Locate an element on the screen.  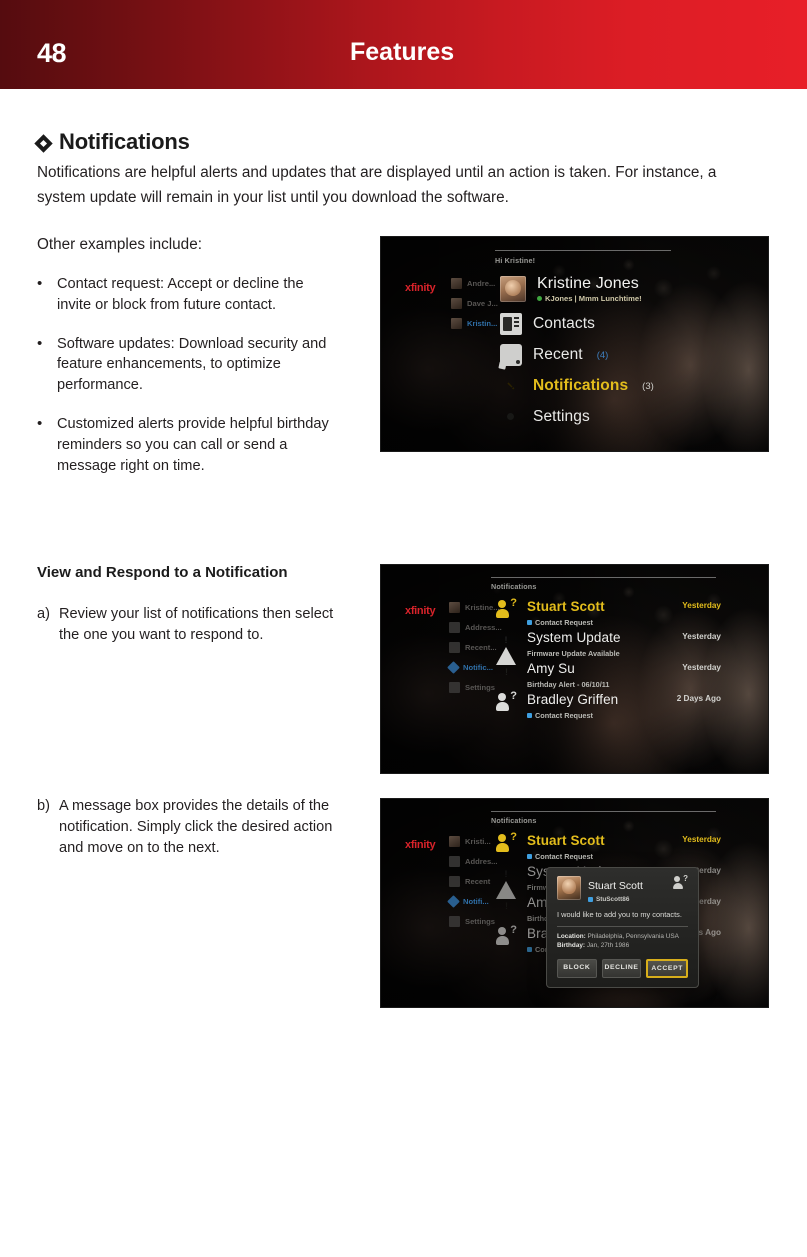
dialog-identity: Stuart Scott StuScott86 is located at coordinates (615, 889).